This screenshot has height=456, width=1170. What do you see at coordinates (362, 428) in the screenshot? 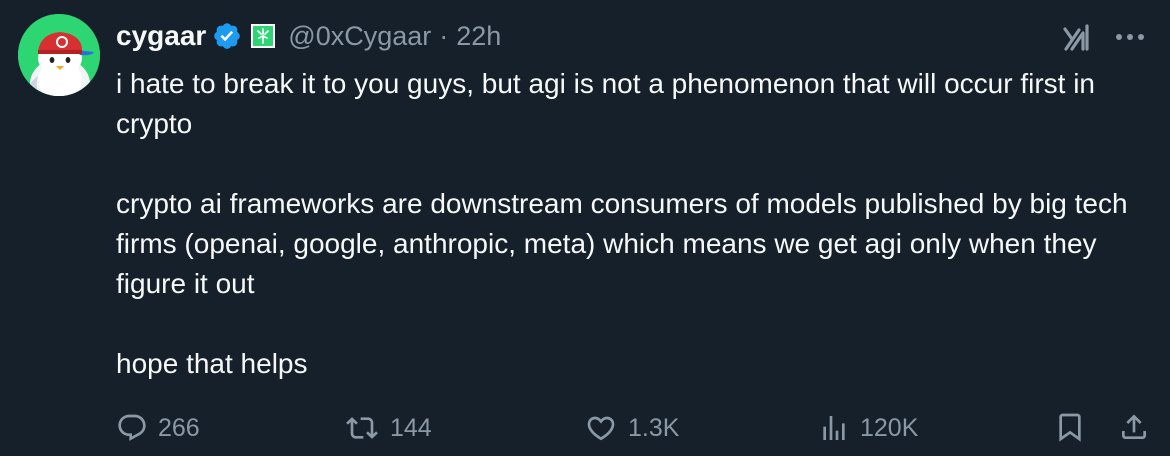
I see `repost-icon` at bounding box center [362, 428].